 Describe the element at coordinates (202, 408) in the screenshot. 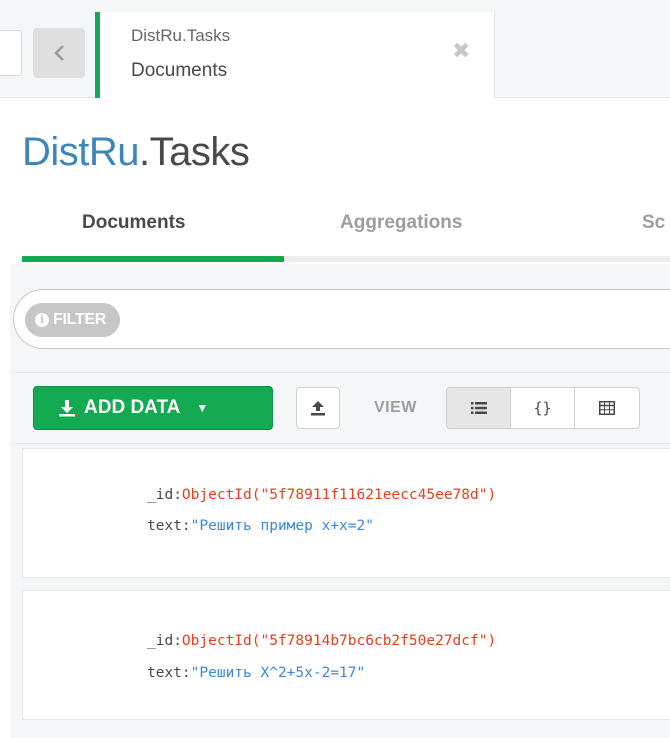

I see `caret-down-icon: ▼` at that location.